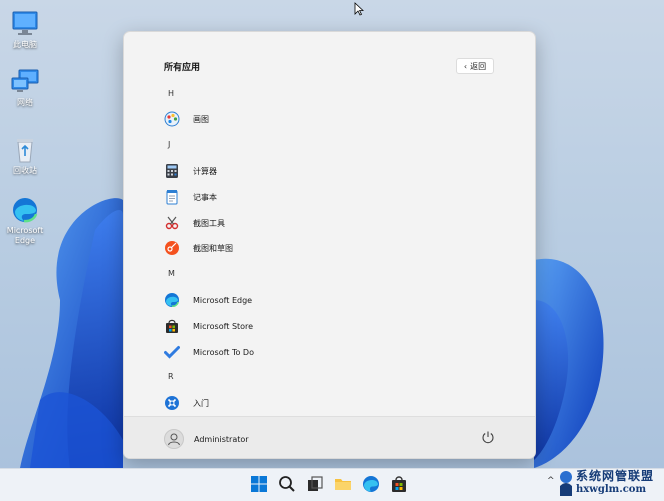 The image size is (664, 501). What do you see at coordinates (171, 93) in the screenshot?
I see `group-letter-h: H` at bounding box center [171, 93].